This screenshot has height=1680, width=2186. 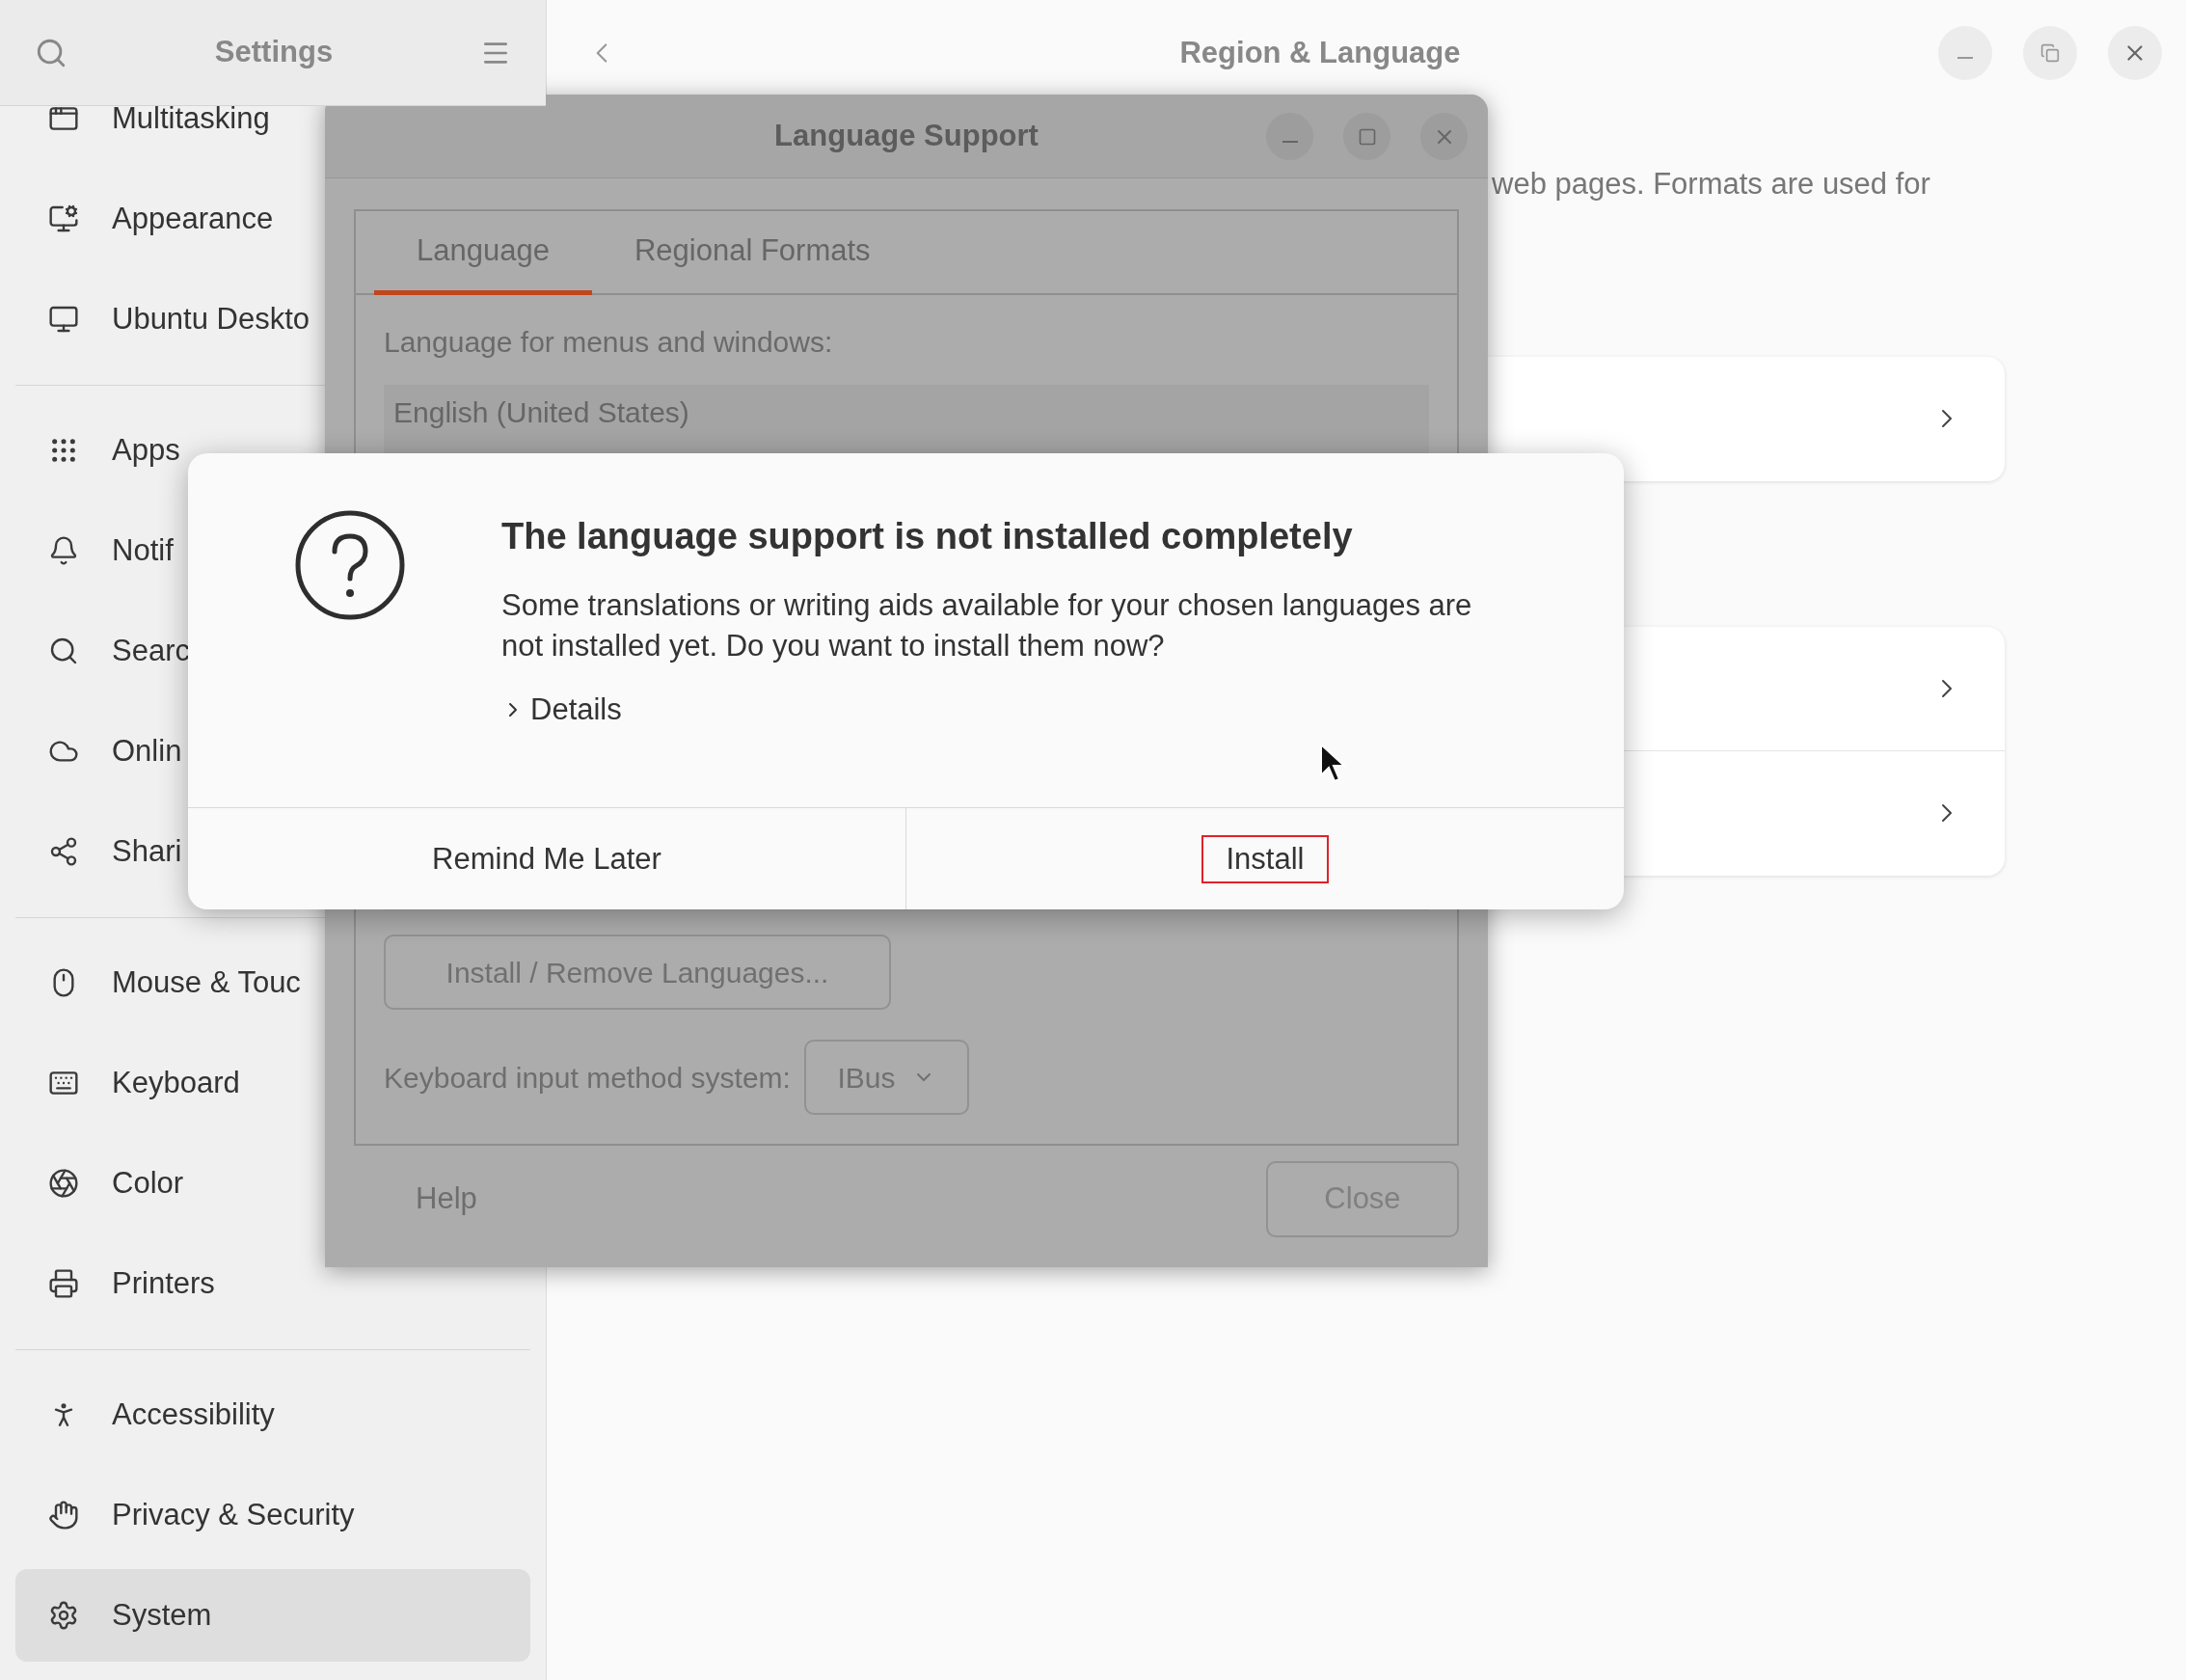 What do you see at coordinates (1711, 184) in the screenshot?
I see `description-text: web pages. Formats are used for` at bounding box center [1711, 184].